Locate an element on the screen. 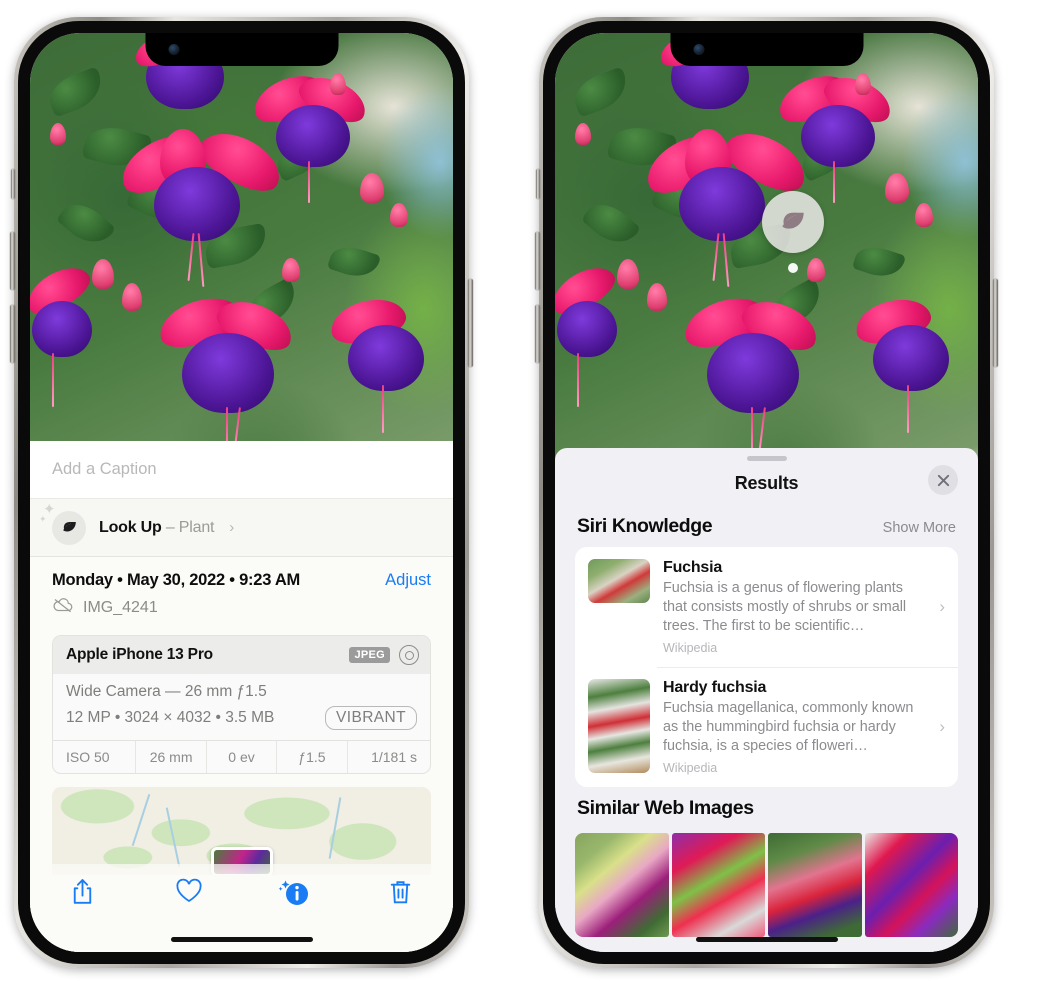 The width and height of the screenshot is (1055, 985). exif-exposure: 0 ev is located at coordinates (240, 757).